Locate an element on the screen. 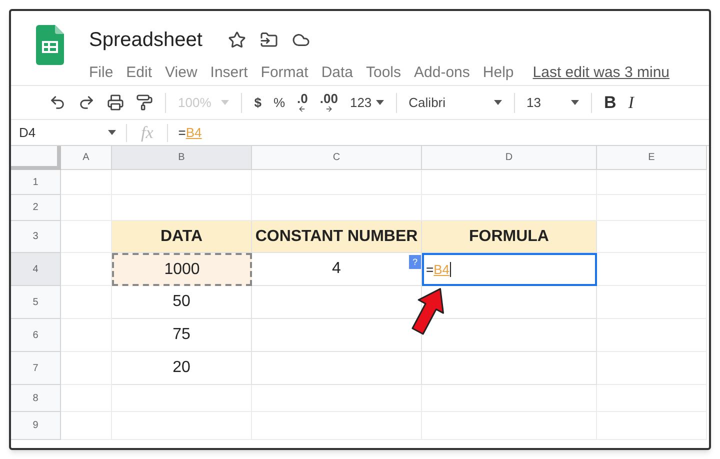  column-header: C is located at coordinates (337, 158).